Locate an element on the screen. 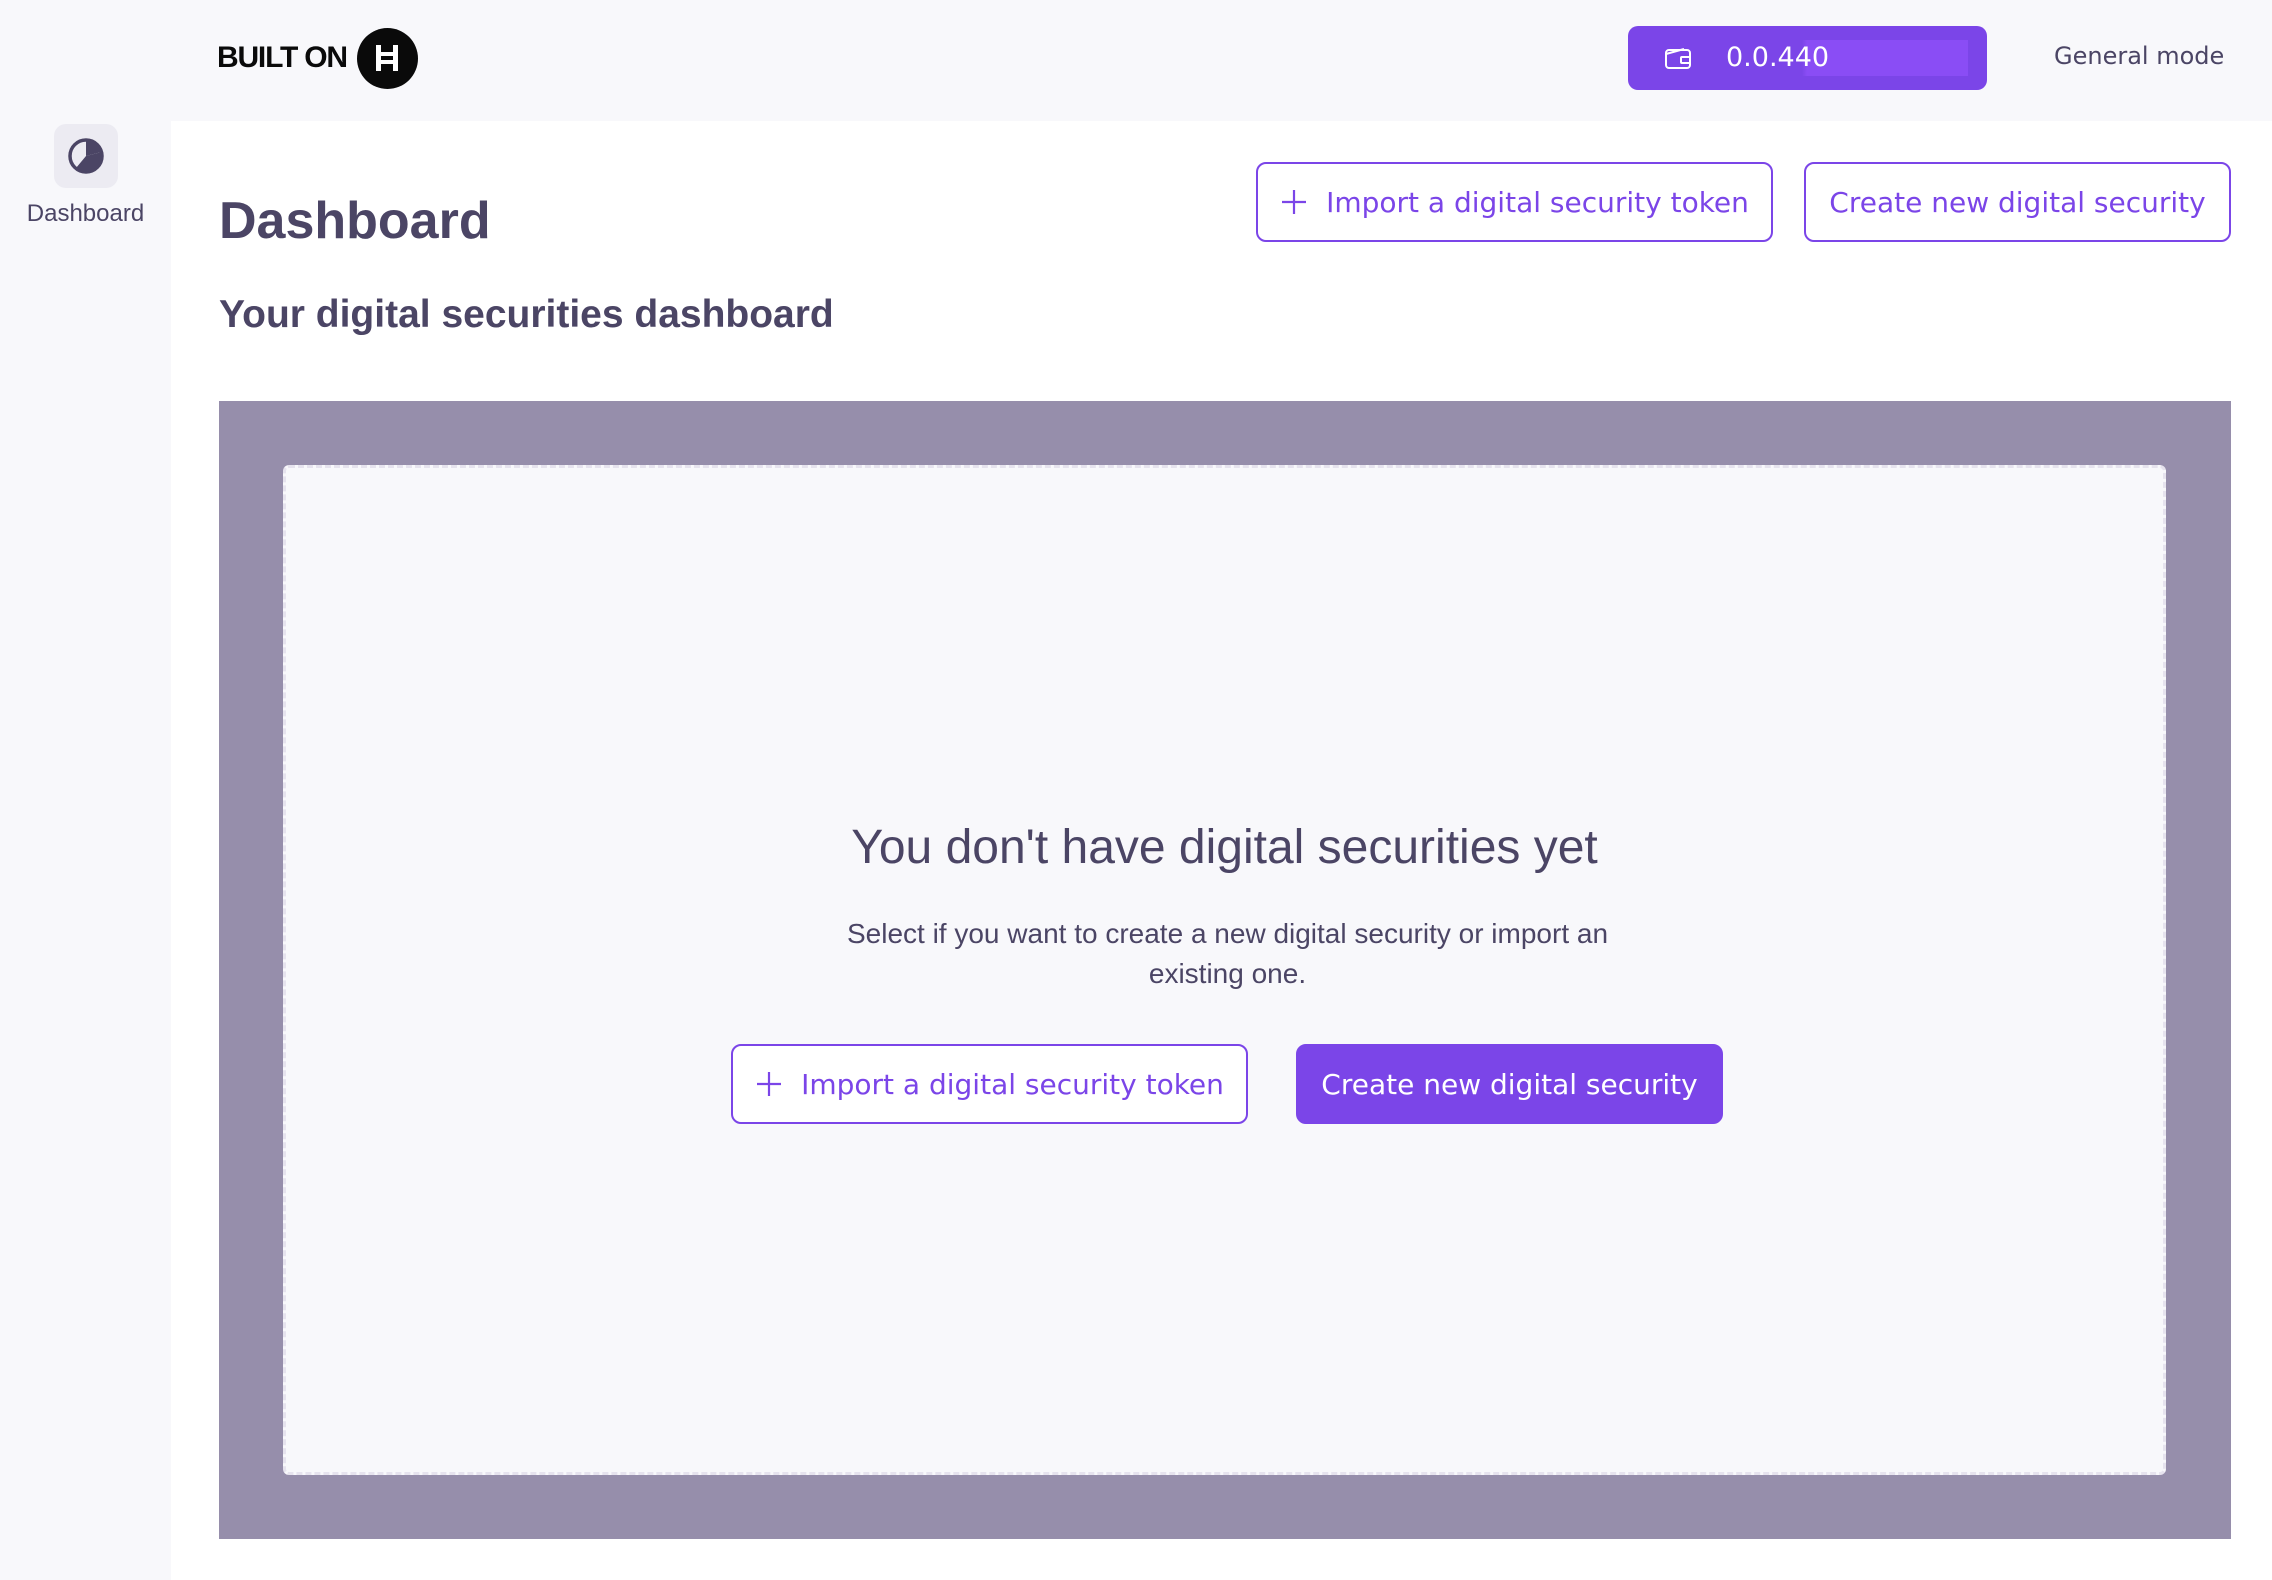 This screenshot has width=2272, height=1580. top-bar: BUILT ON 0.0.440 General mode is located at coordinates (1136, 60).